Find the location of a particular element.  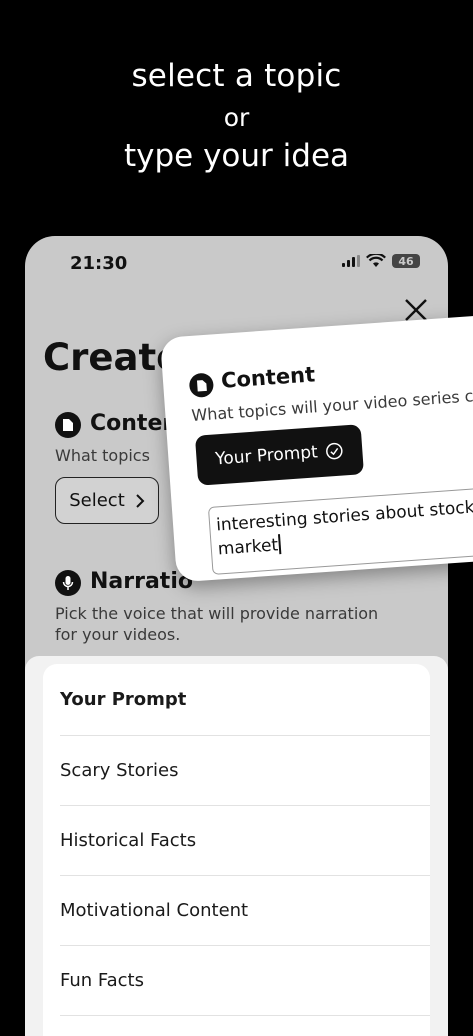

topic-option-your-prompt: Your Prompt is located at coordinates (245, 700).